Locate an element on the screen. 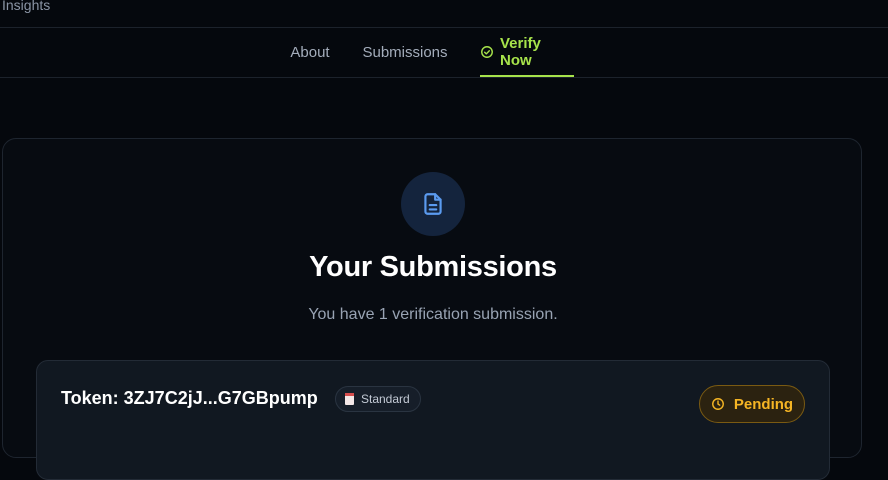 The width and height of the screenshot is (888, 480). brand-label: Insights is located at coordinates (26, 6).